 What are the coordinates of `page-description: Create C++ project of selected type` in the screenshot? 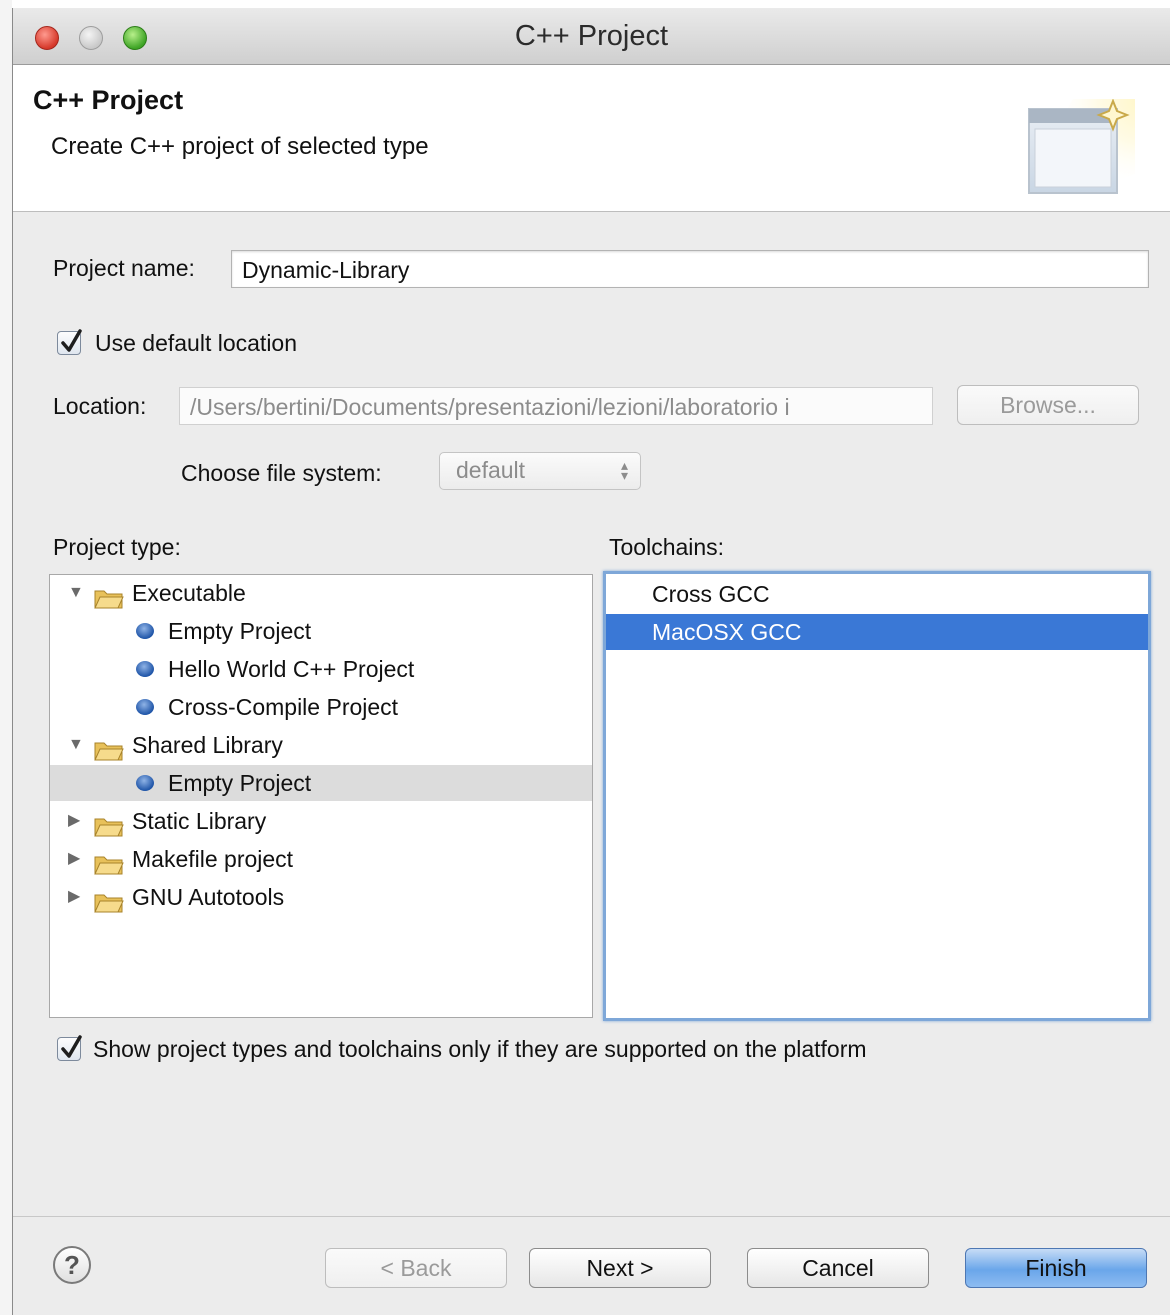 It's located at (240, 146).